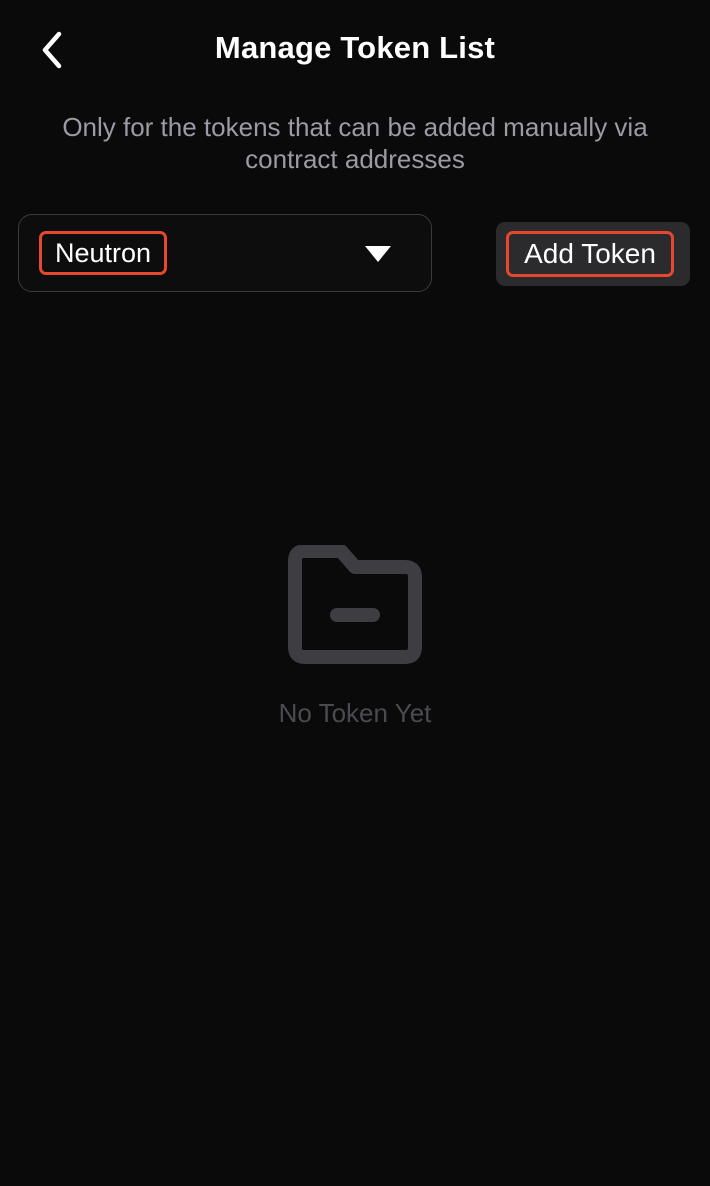 The width and height of the screenshot is (710, 1186). Describe the element at coordinates (355, 713) in the screenshot. I see `empty-state-message: No Token Yet` at that location.